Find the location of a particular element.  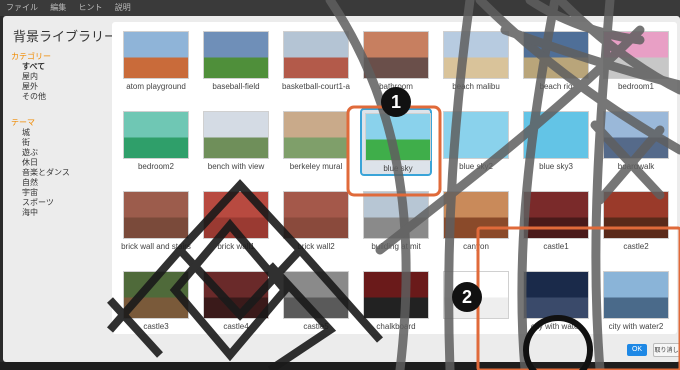

backdrop-label: boardwalk is located at coordinates (636, 166).